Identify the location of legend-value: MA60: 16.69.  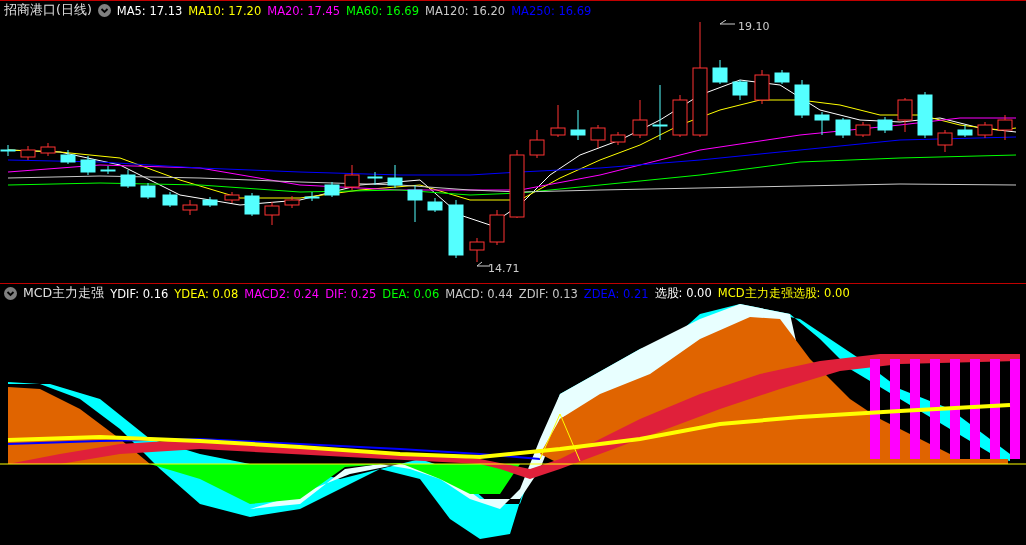
(382, 10).